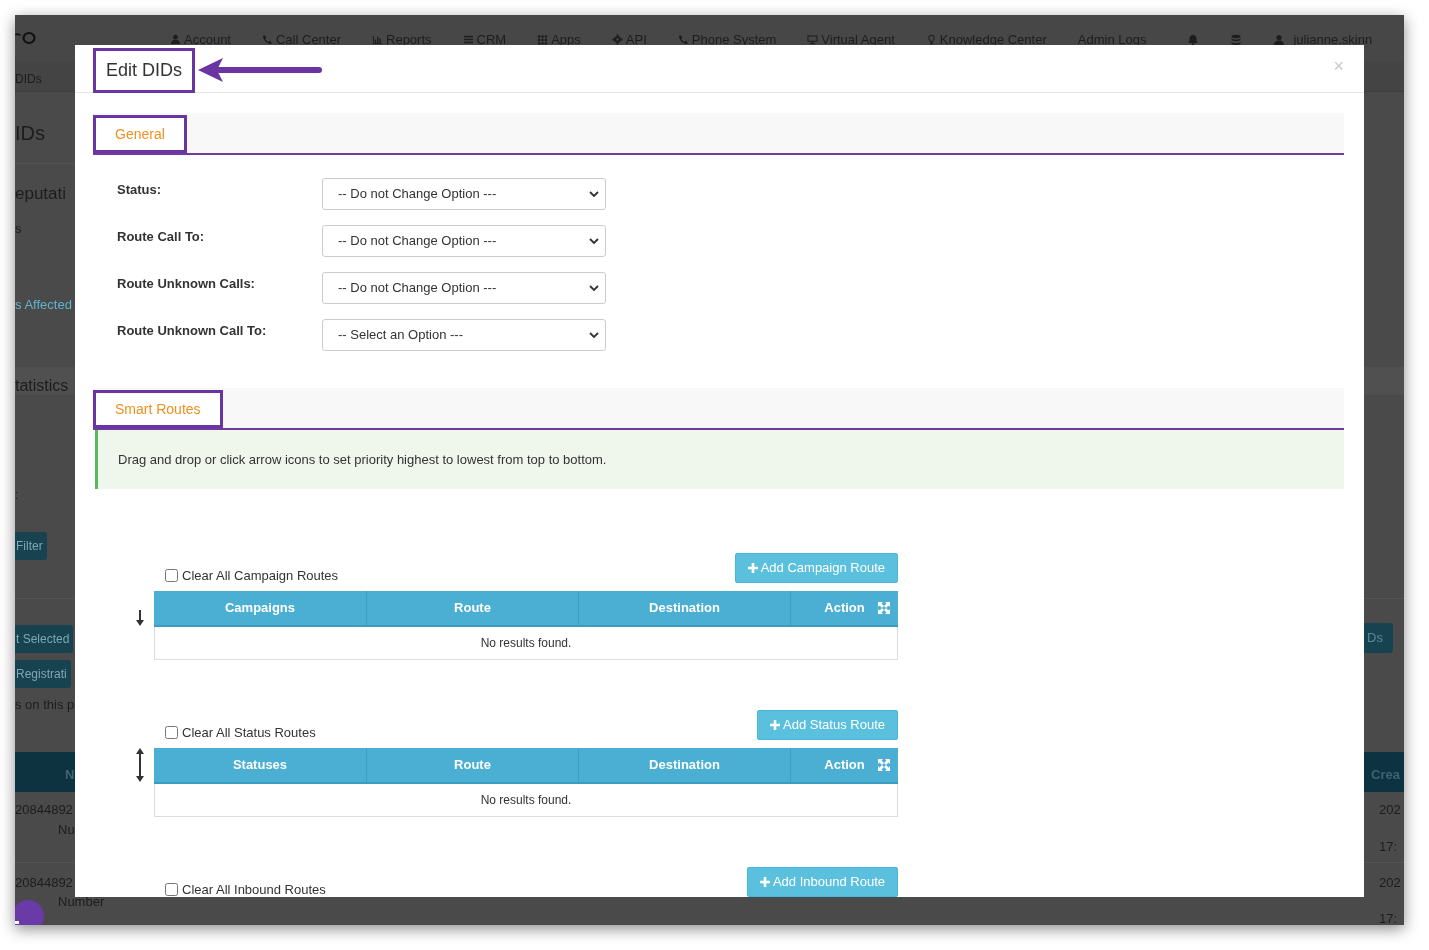 The width and height of the screenshot is (1429, 950). Describe the element at coordinates (260, 765) in the screenshot. I see `column-header: Statuses` at that location.